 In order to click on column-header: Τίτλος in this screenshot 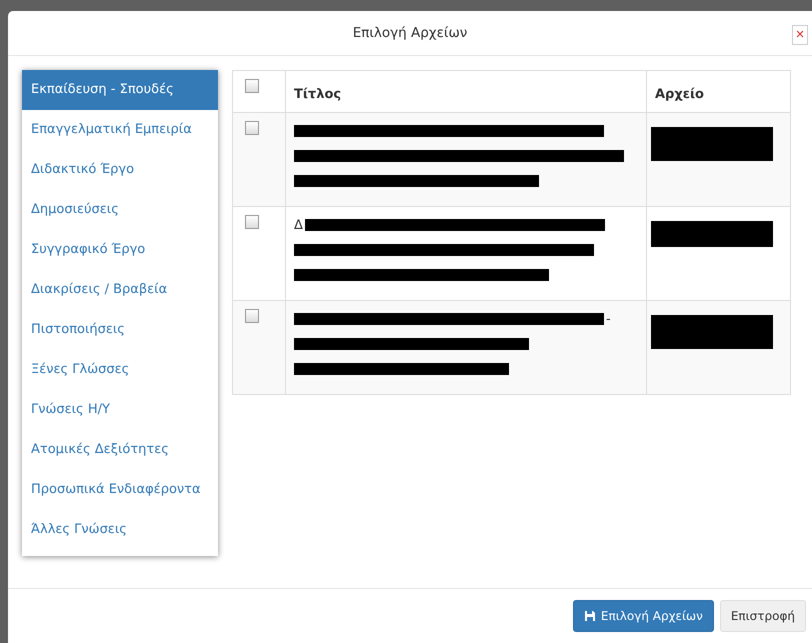, I will do `click(466, 91)`.